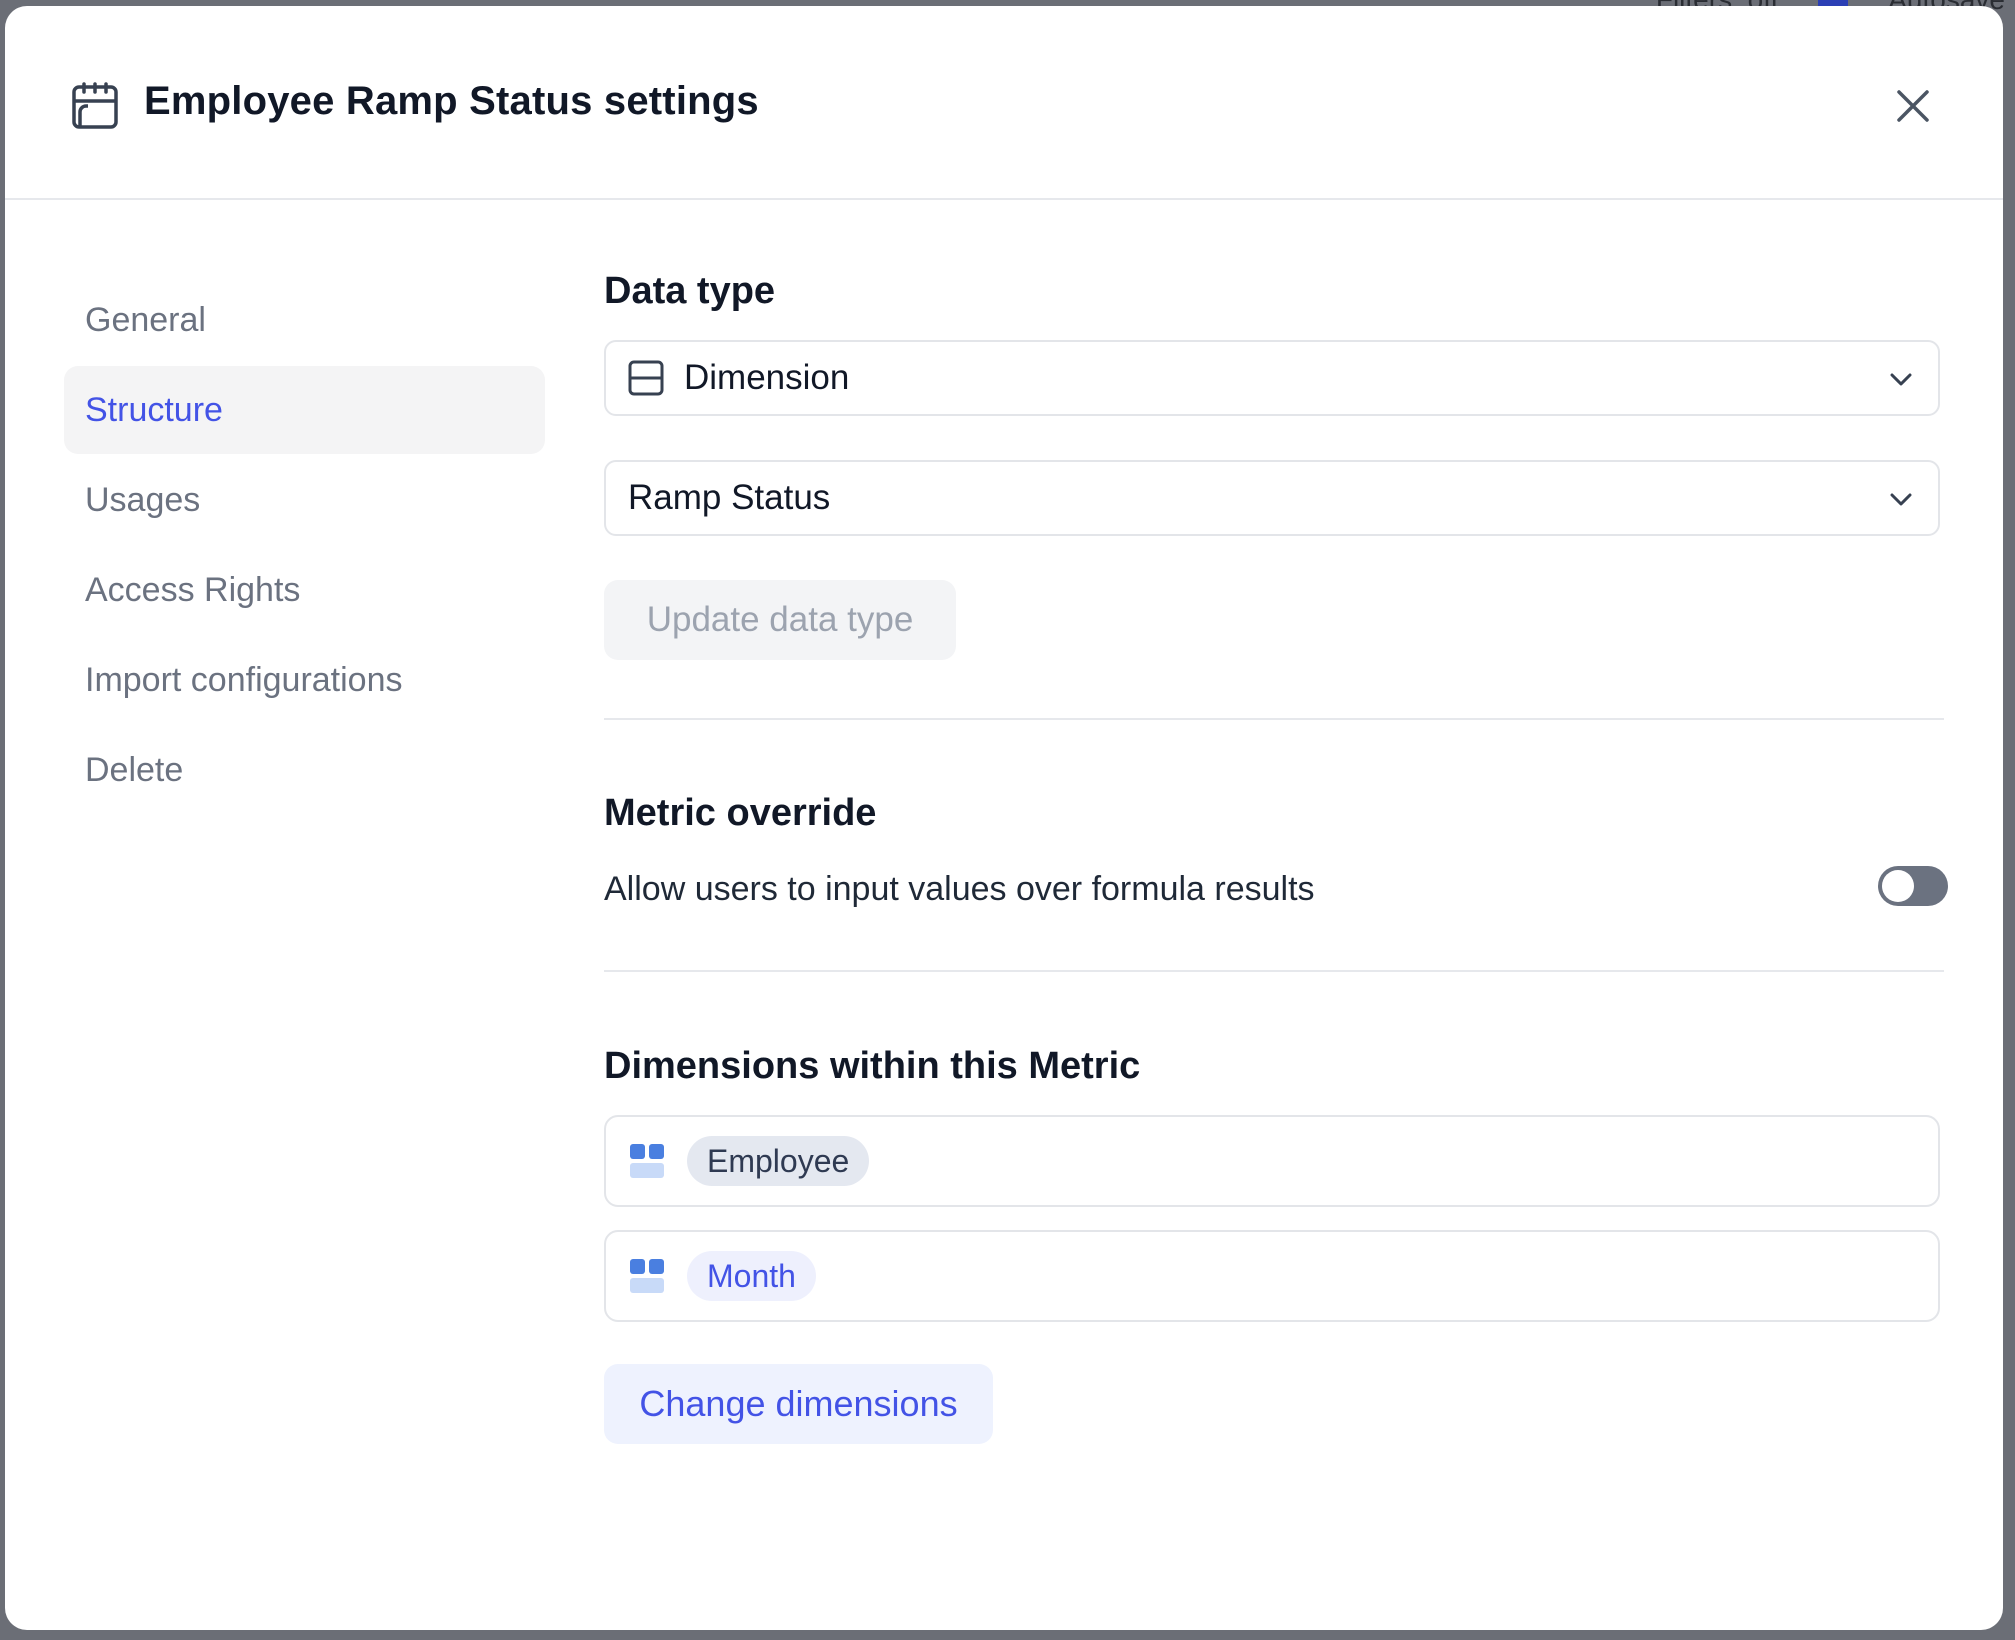  I want to click on dimension-row-month: Month, so click(1272, 1276).